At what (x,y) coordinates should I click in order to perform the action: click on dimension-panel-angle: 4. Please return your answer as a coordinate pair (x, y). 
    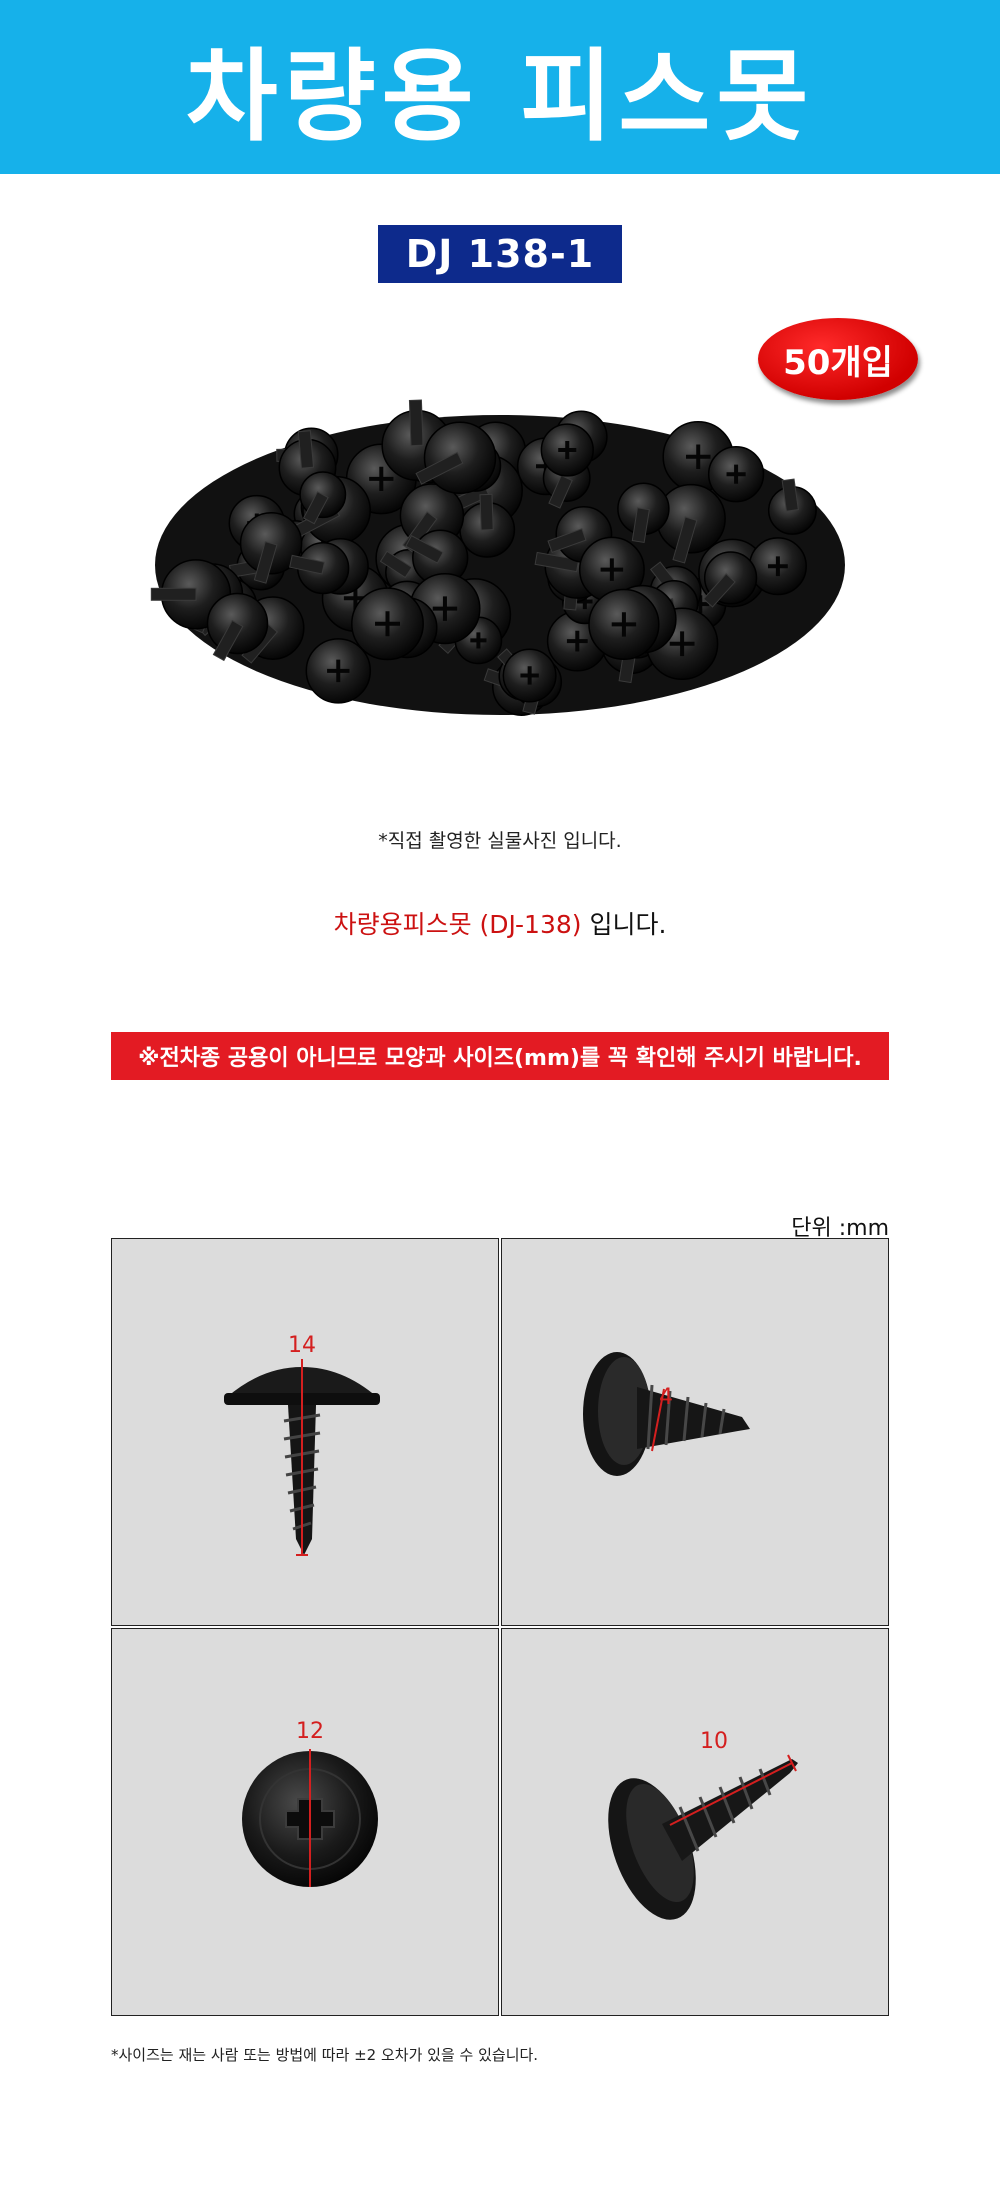
    Looking at the image, I should click on (695, 1432).